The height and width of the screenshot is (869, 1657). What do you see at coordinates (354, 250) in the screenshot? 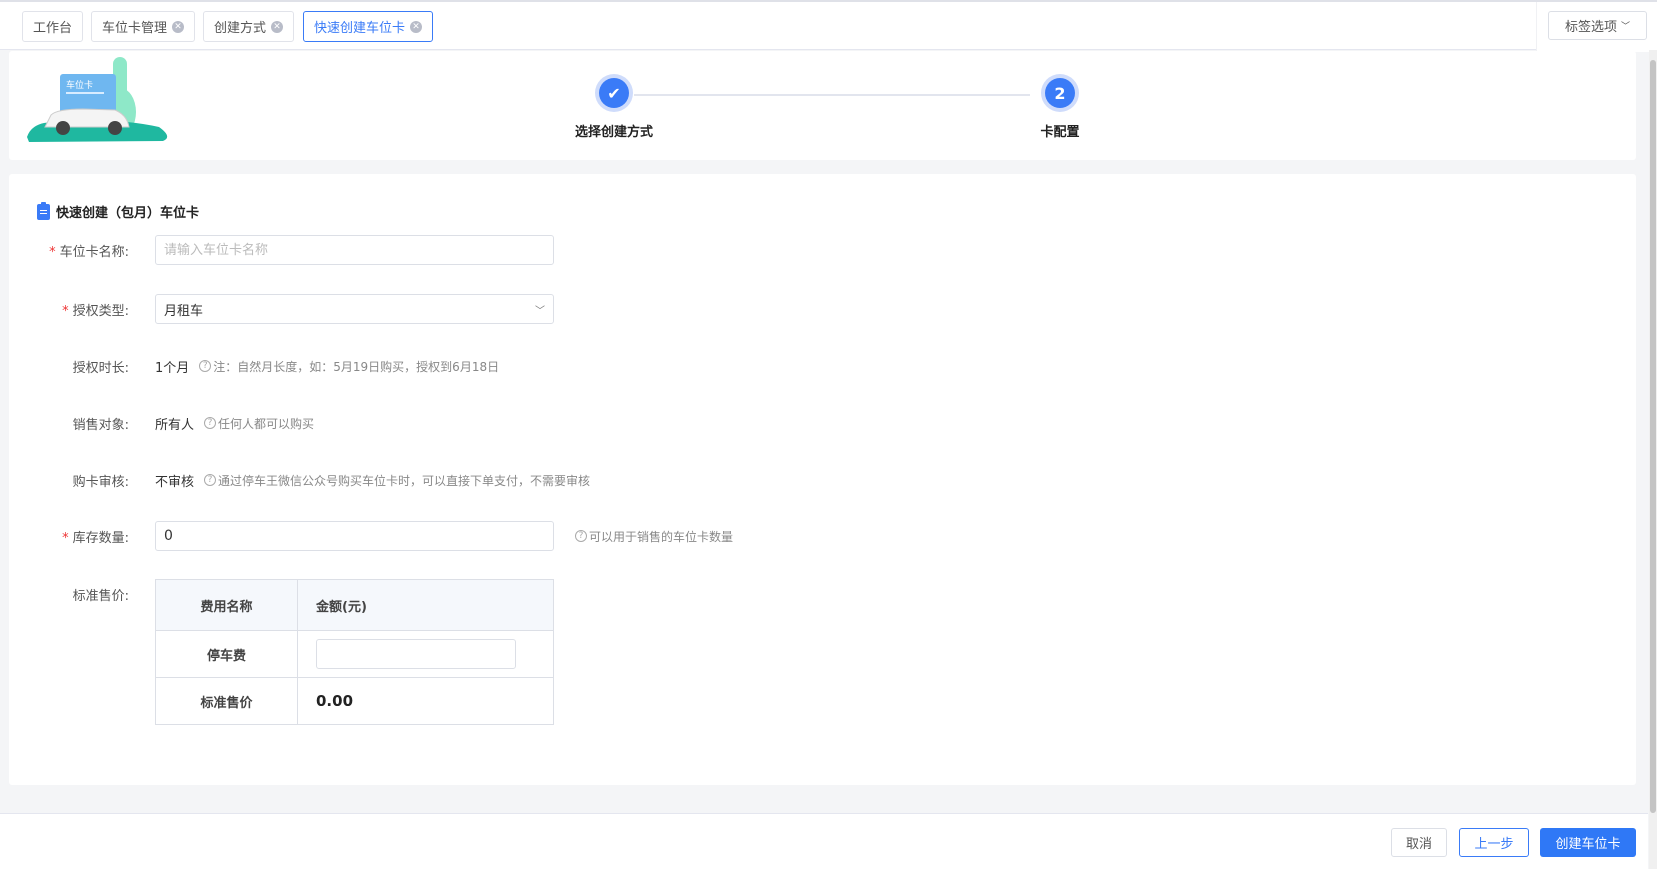
I see `card-name-input` at bounding box center [354, 250].